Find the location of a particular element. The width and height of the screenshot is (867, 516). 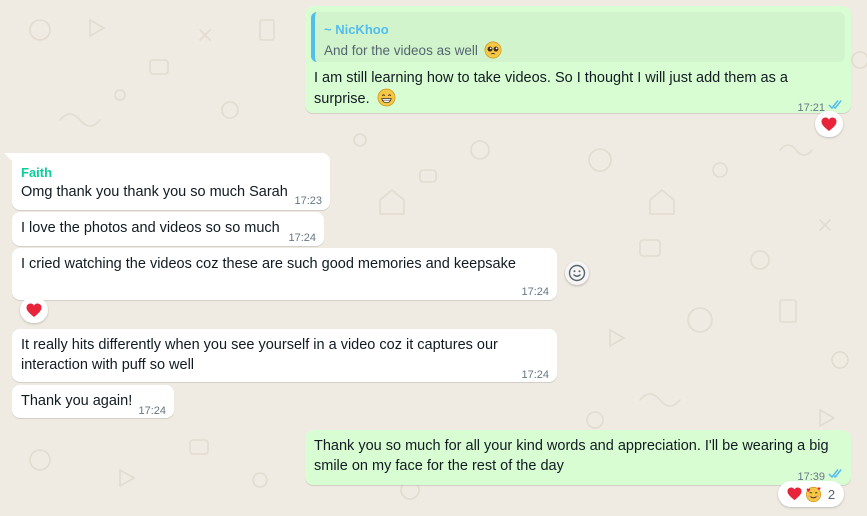

add-reaction-button is located at coordinates (577, 273).